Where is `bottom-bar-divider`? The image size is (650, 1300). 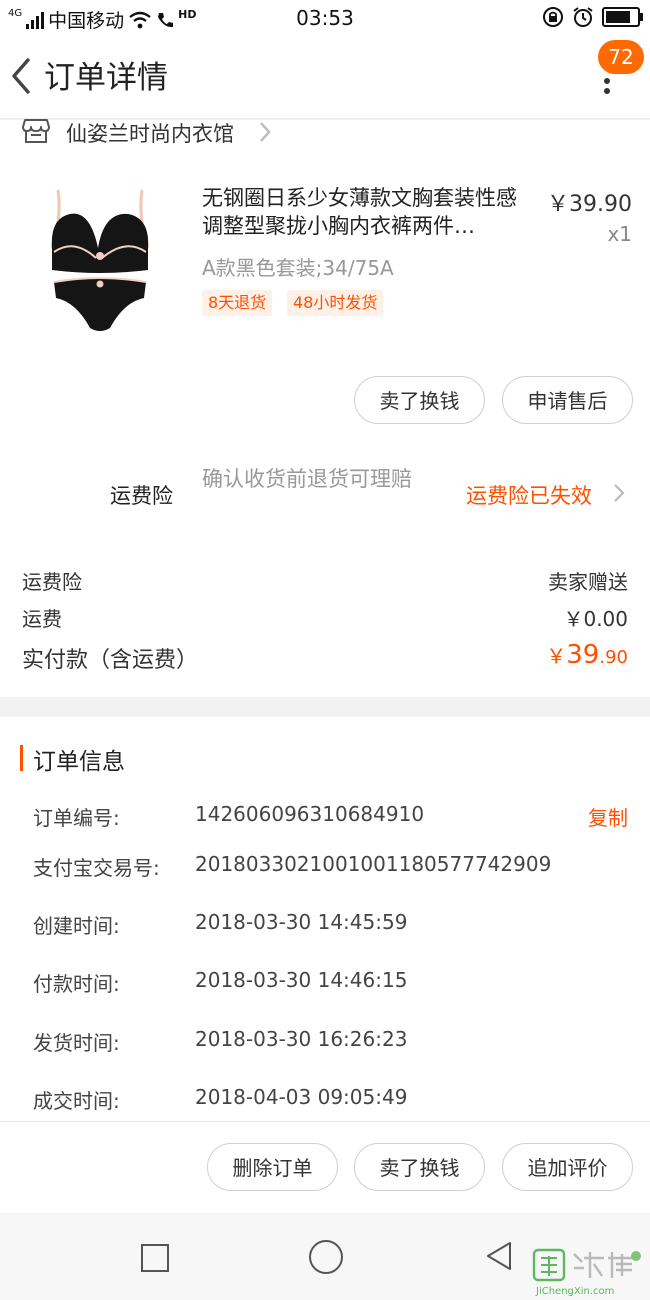
bottom-bar-divider is located at coordinates (325, 1121).